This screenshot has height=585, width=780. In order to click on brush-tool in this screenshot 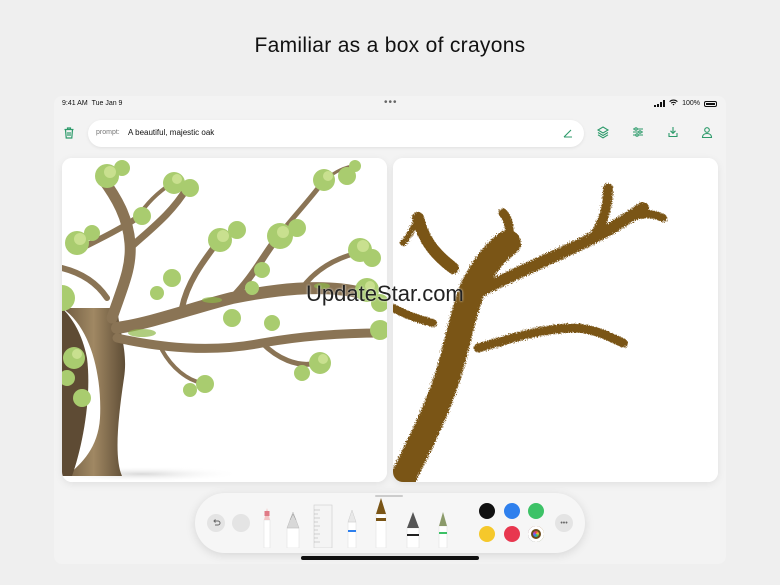, I will do `click(443, 530)`.